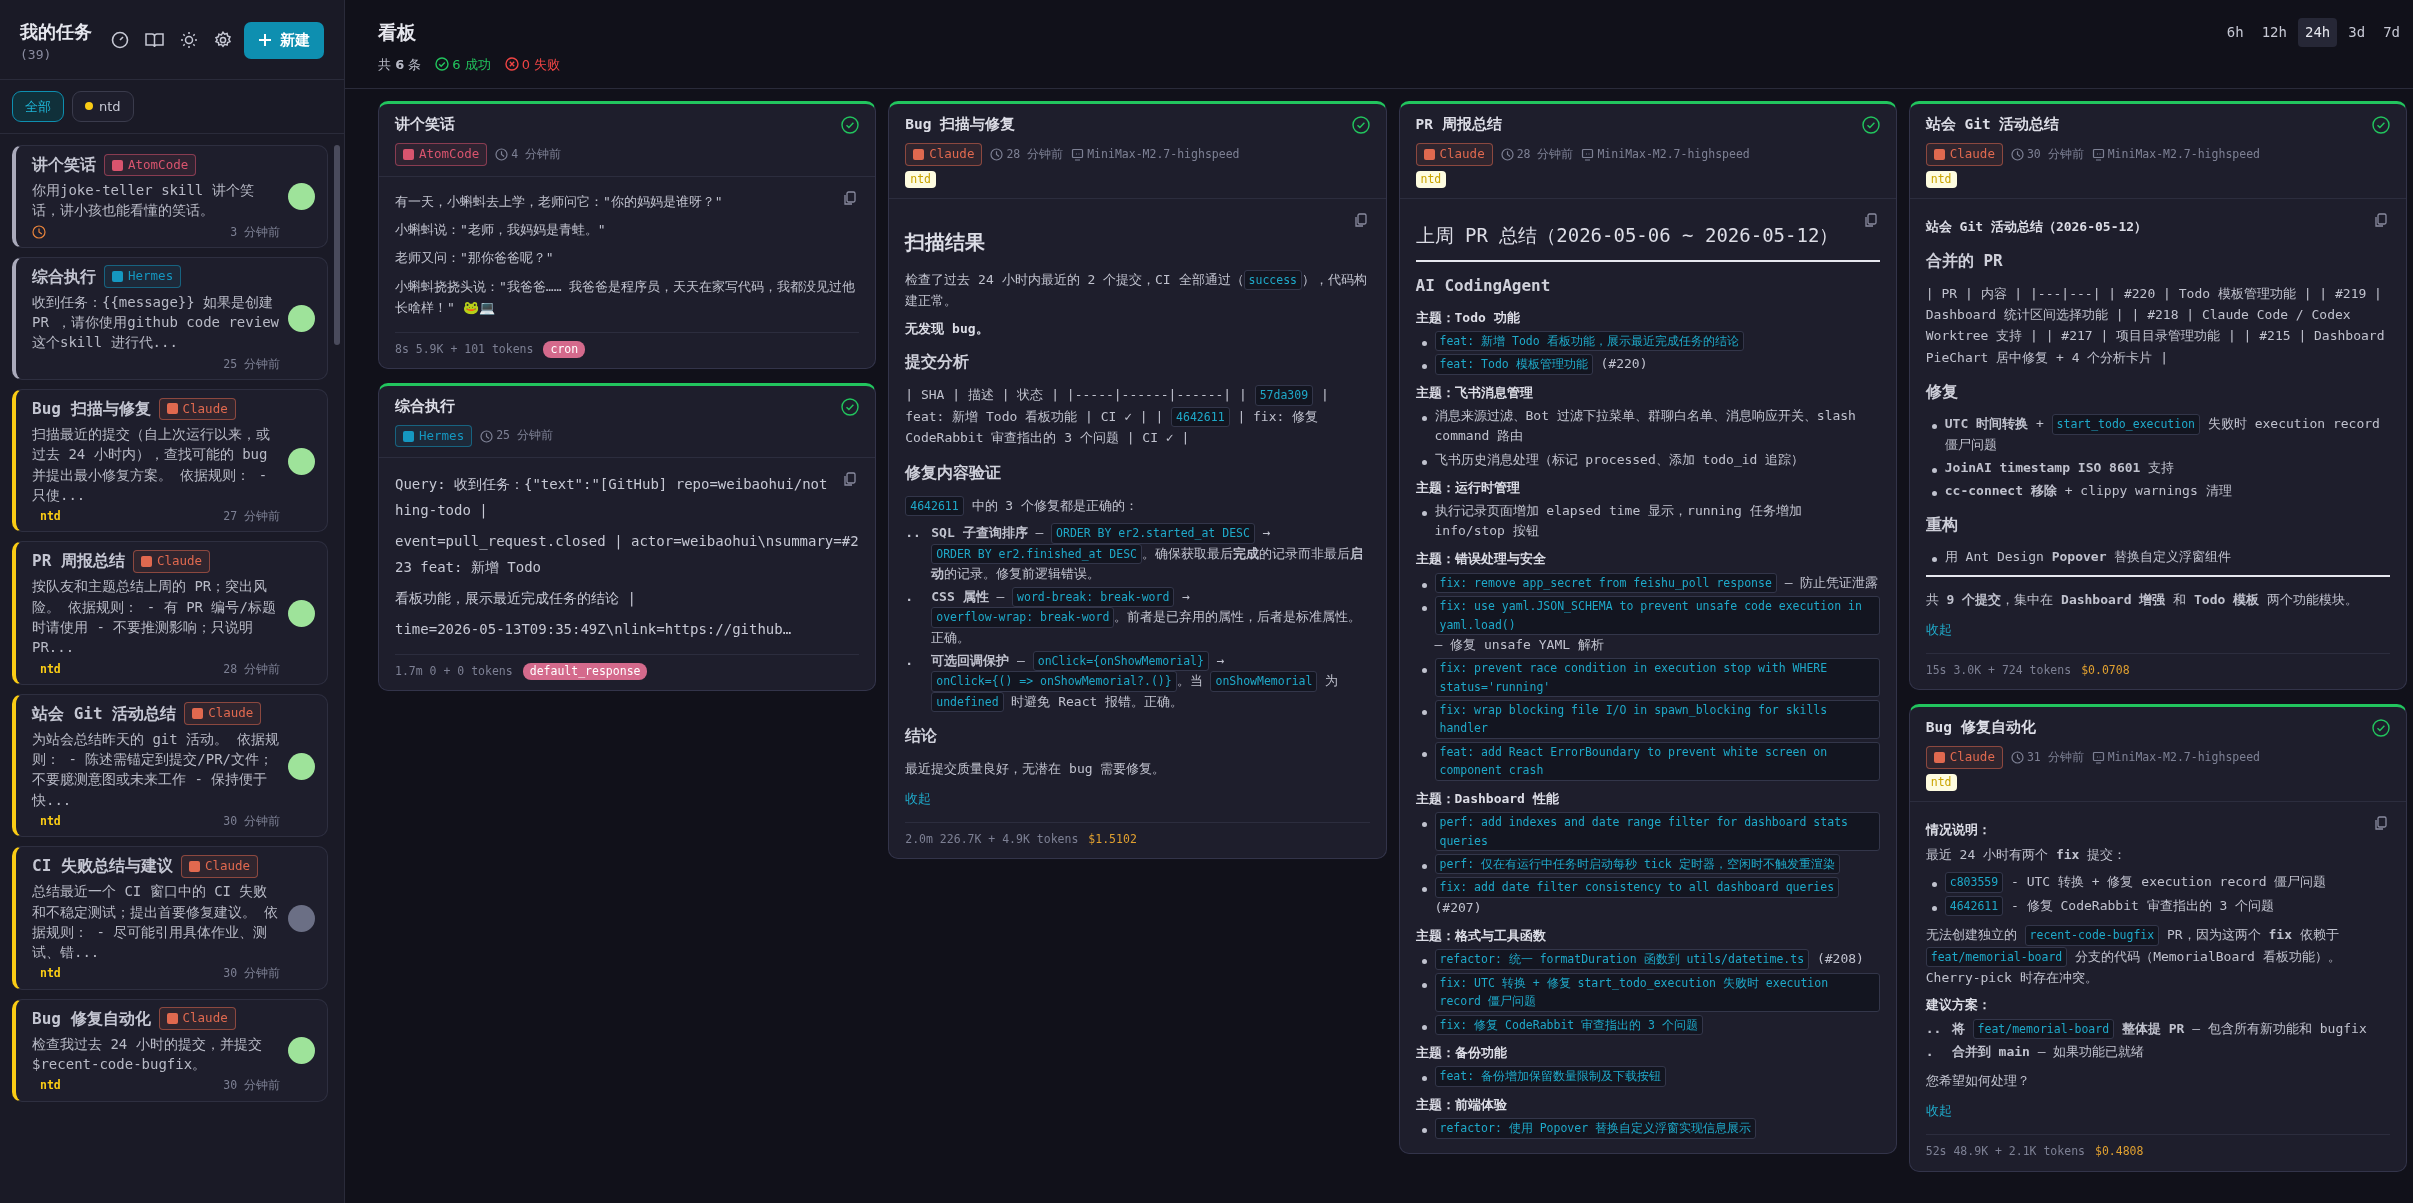 The width and height of the screenshot is (2413, 1203). Describe the element at coordinates (284, 40) in the screenshot. I see `new-button: 新建` at that location.